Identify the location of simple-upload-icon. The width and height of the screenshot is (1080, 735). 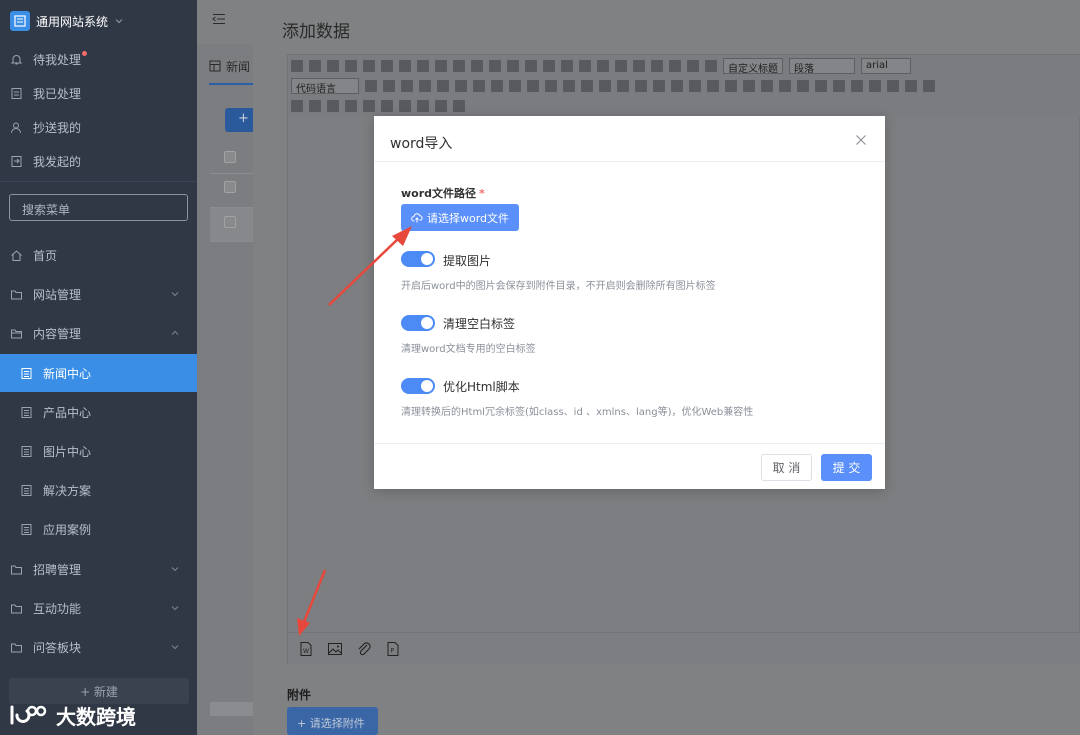
(659, 86).